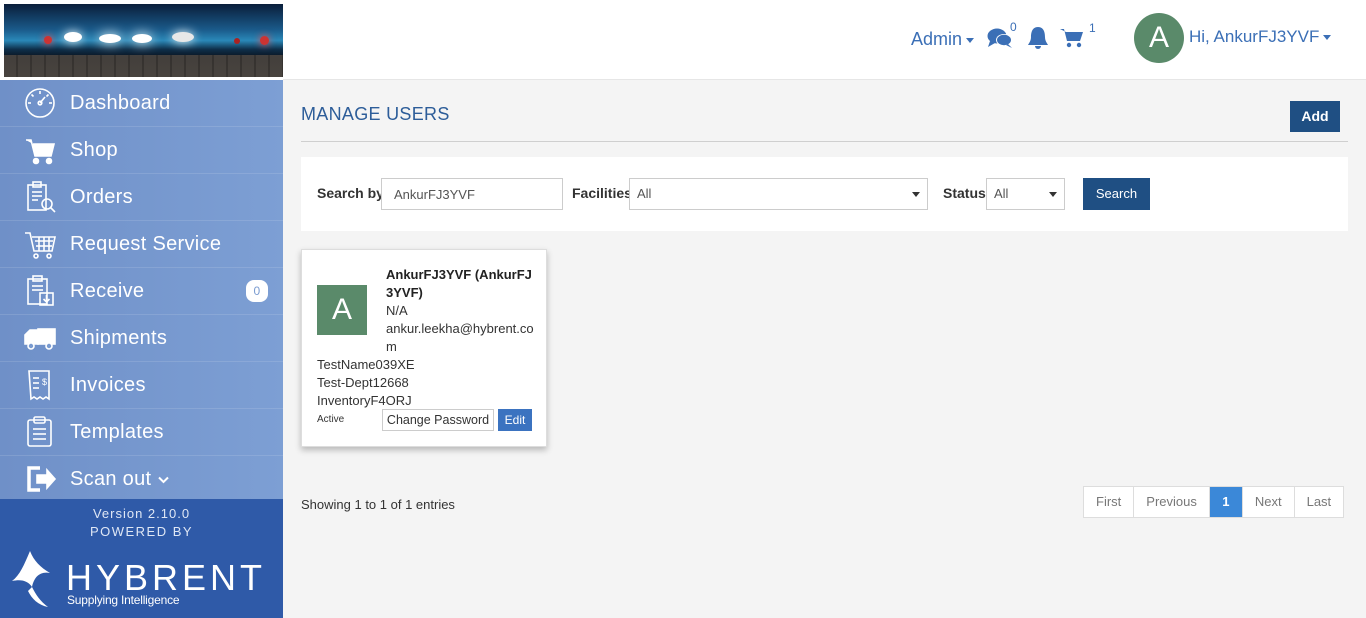 This screenshot has width=1366, height=618. I want to click on request-service-icon, so click(40, 244).